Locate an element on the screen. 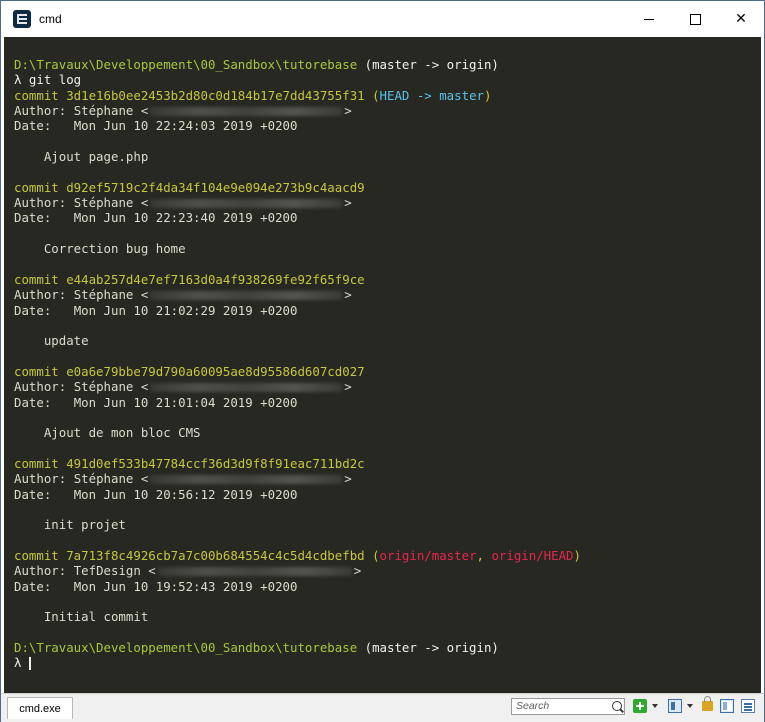  commit-date: Mon Jun 10 19:52:43 2019 +0200 is located at coordinates (185, 586).